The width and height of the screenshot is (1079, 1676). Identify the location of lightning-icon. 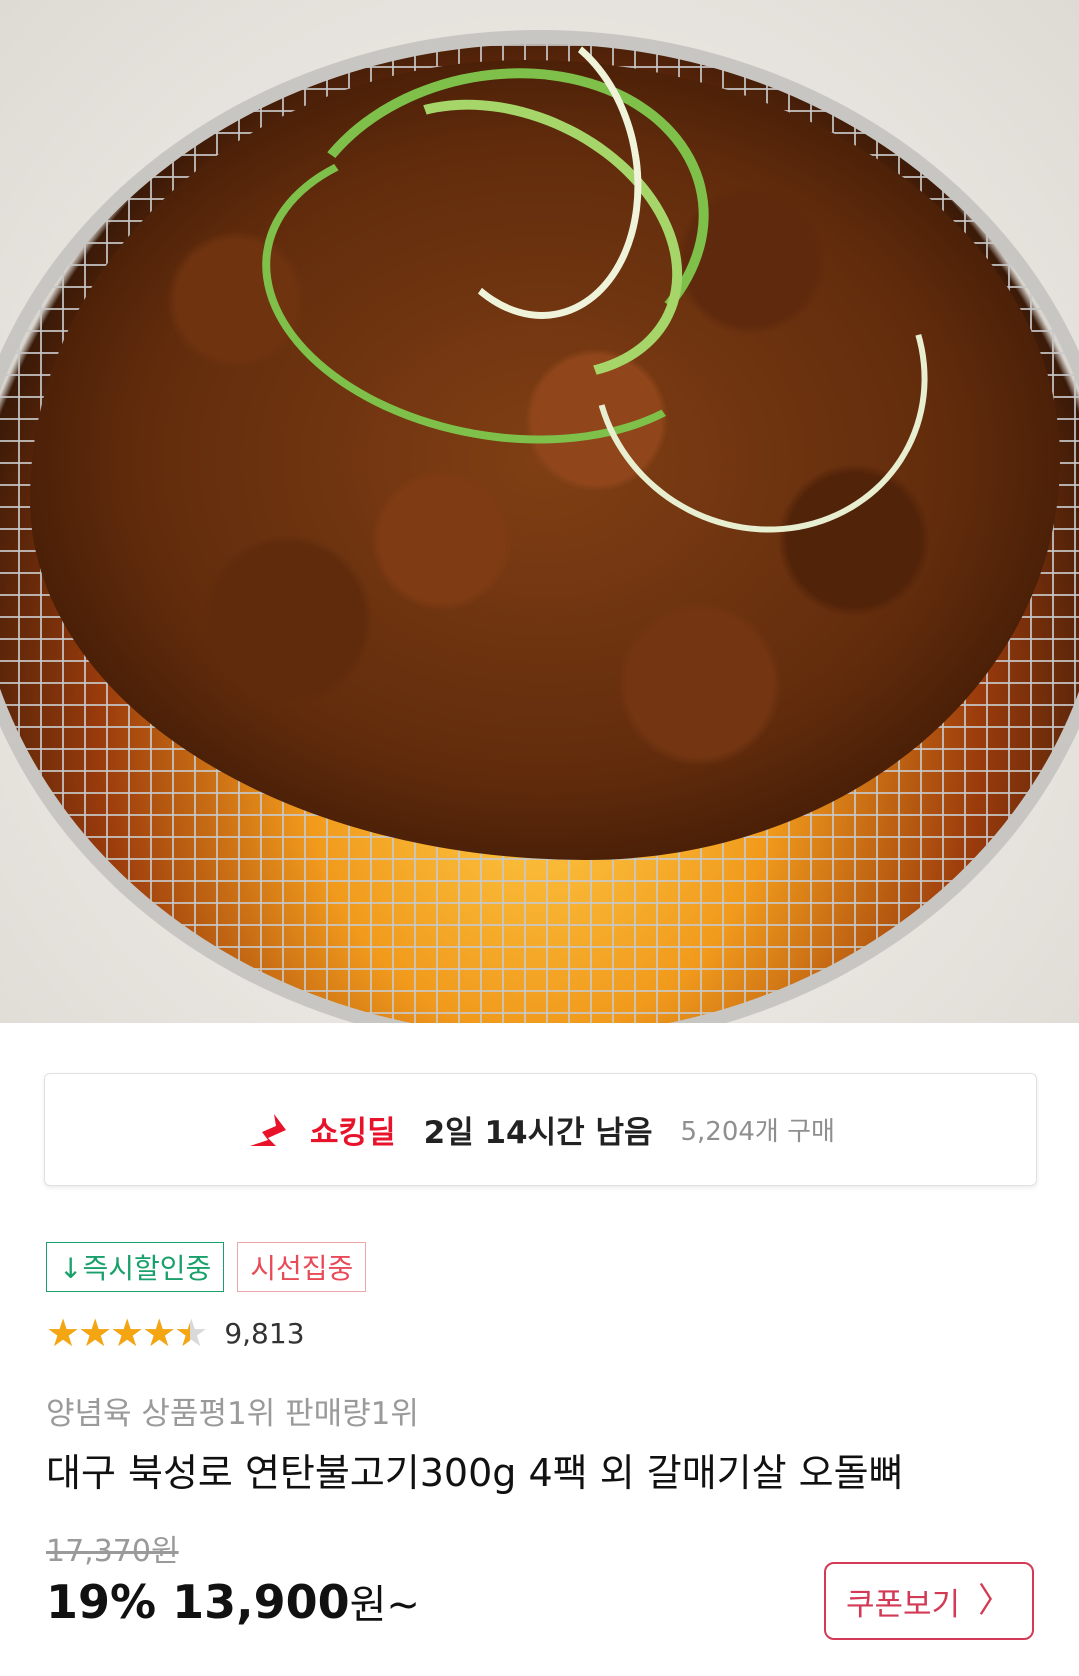
(269, 1130).